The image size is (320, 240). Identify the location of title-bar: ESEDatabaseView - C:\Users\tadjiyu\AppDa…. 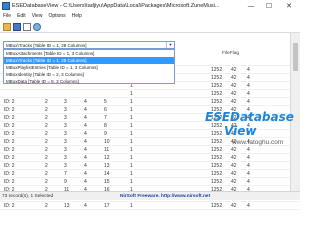
(150, 6).